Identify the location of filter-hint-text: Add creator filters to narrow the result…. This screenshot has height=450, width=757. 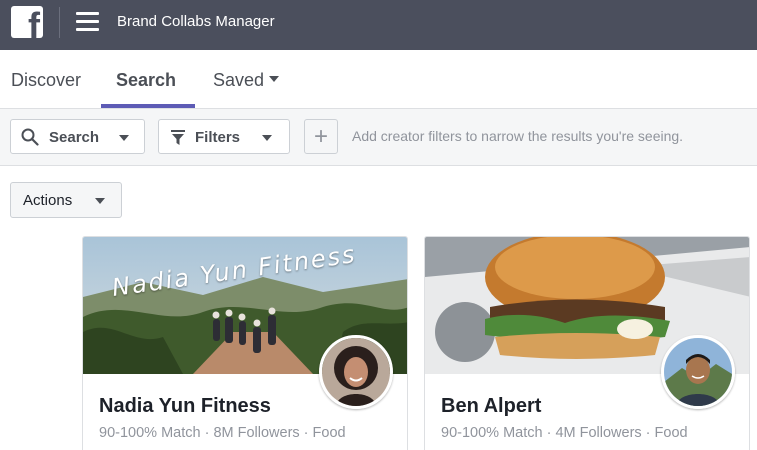
(518, 136).